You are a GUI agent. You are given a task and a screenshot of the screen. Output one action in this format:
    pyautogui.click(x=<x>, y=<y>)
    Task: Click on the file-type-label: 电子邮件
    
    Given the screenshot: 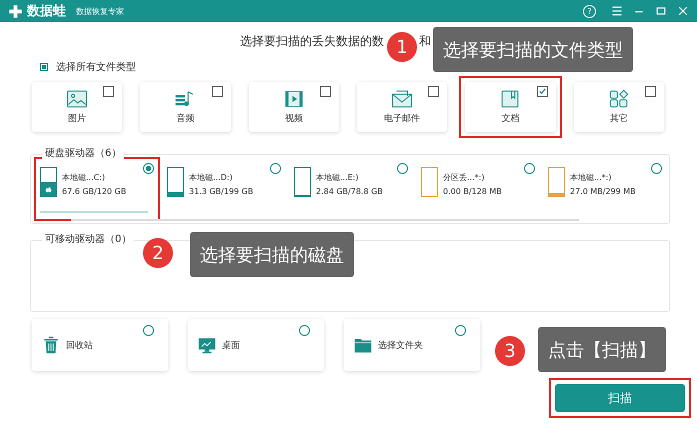 What is the action you would take?
    pyautogui.click(x=402, y=118)
    